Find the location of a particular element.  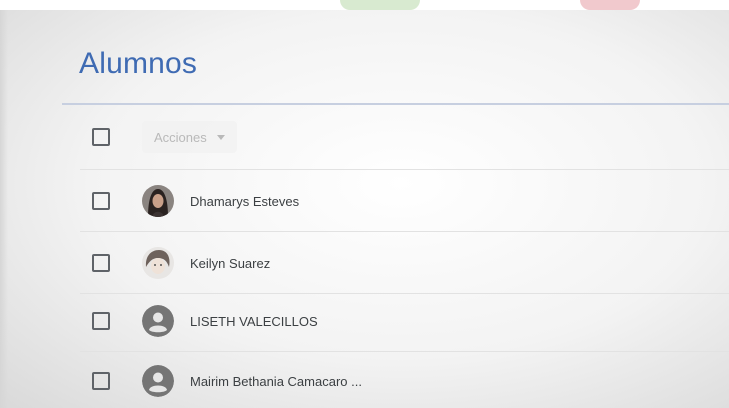

caret-down-icon is located at coordinates (220, 137).